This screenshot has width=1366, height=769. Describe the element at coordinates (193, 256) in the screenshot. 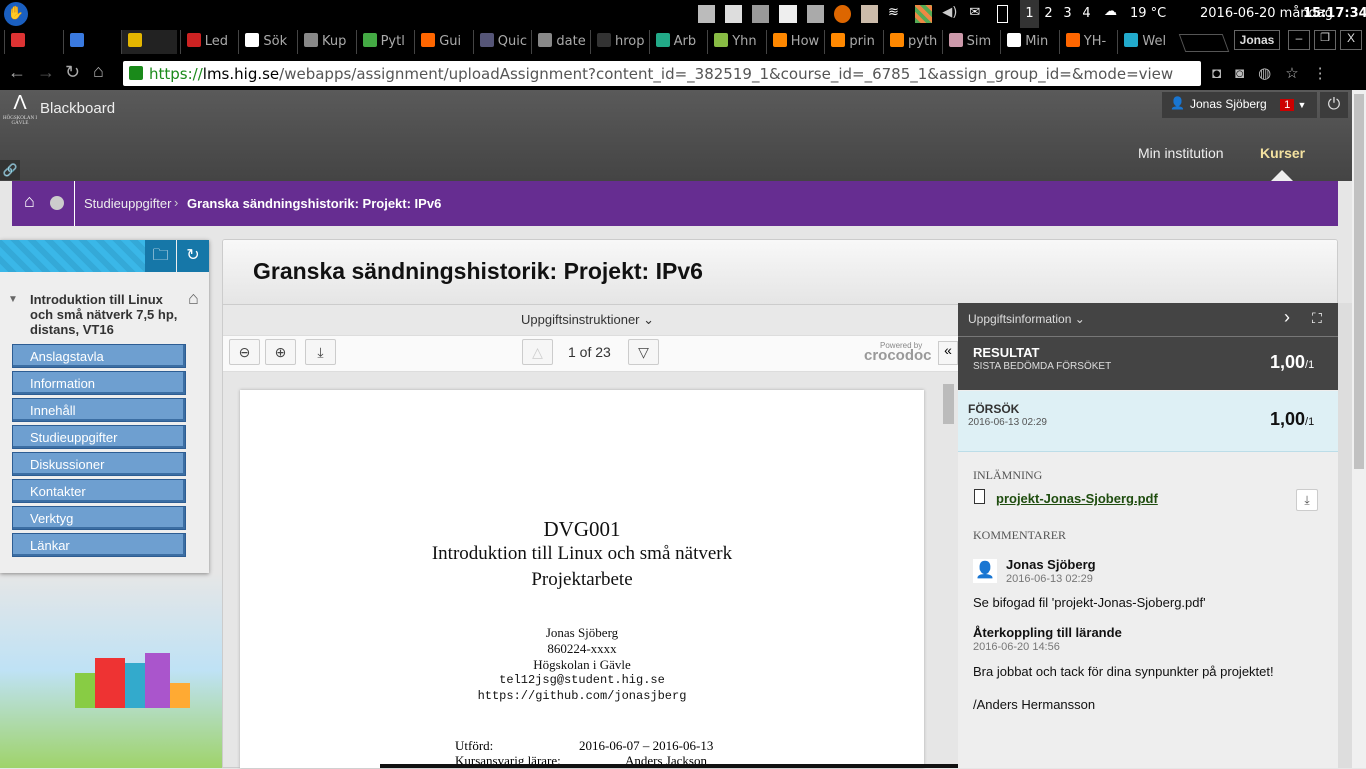

I see `refresh-button: ↻` at that location.